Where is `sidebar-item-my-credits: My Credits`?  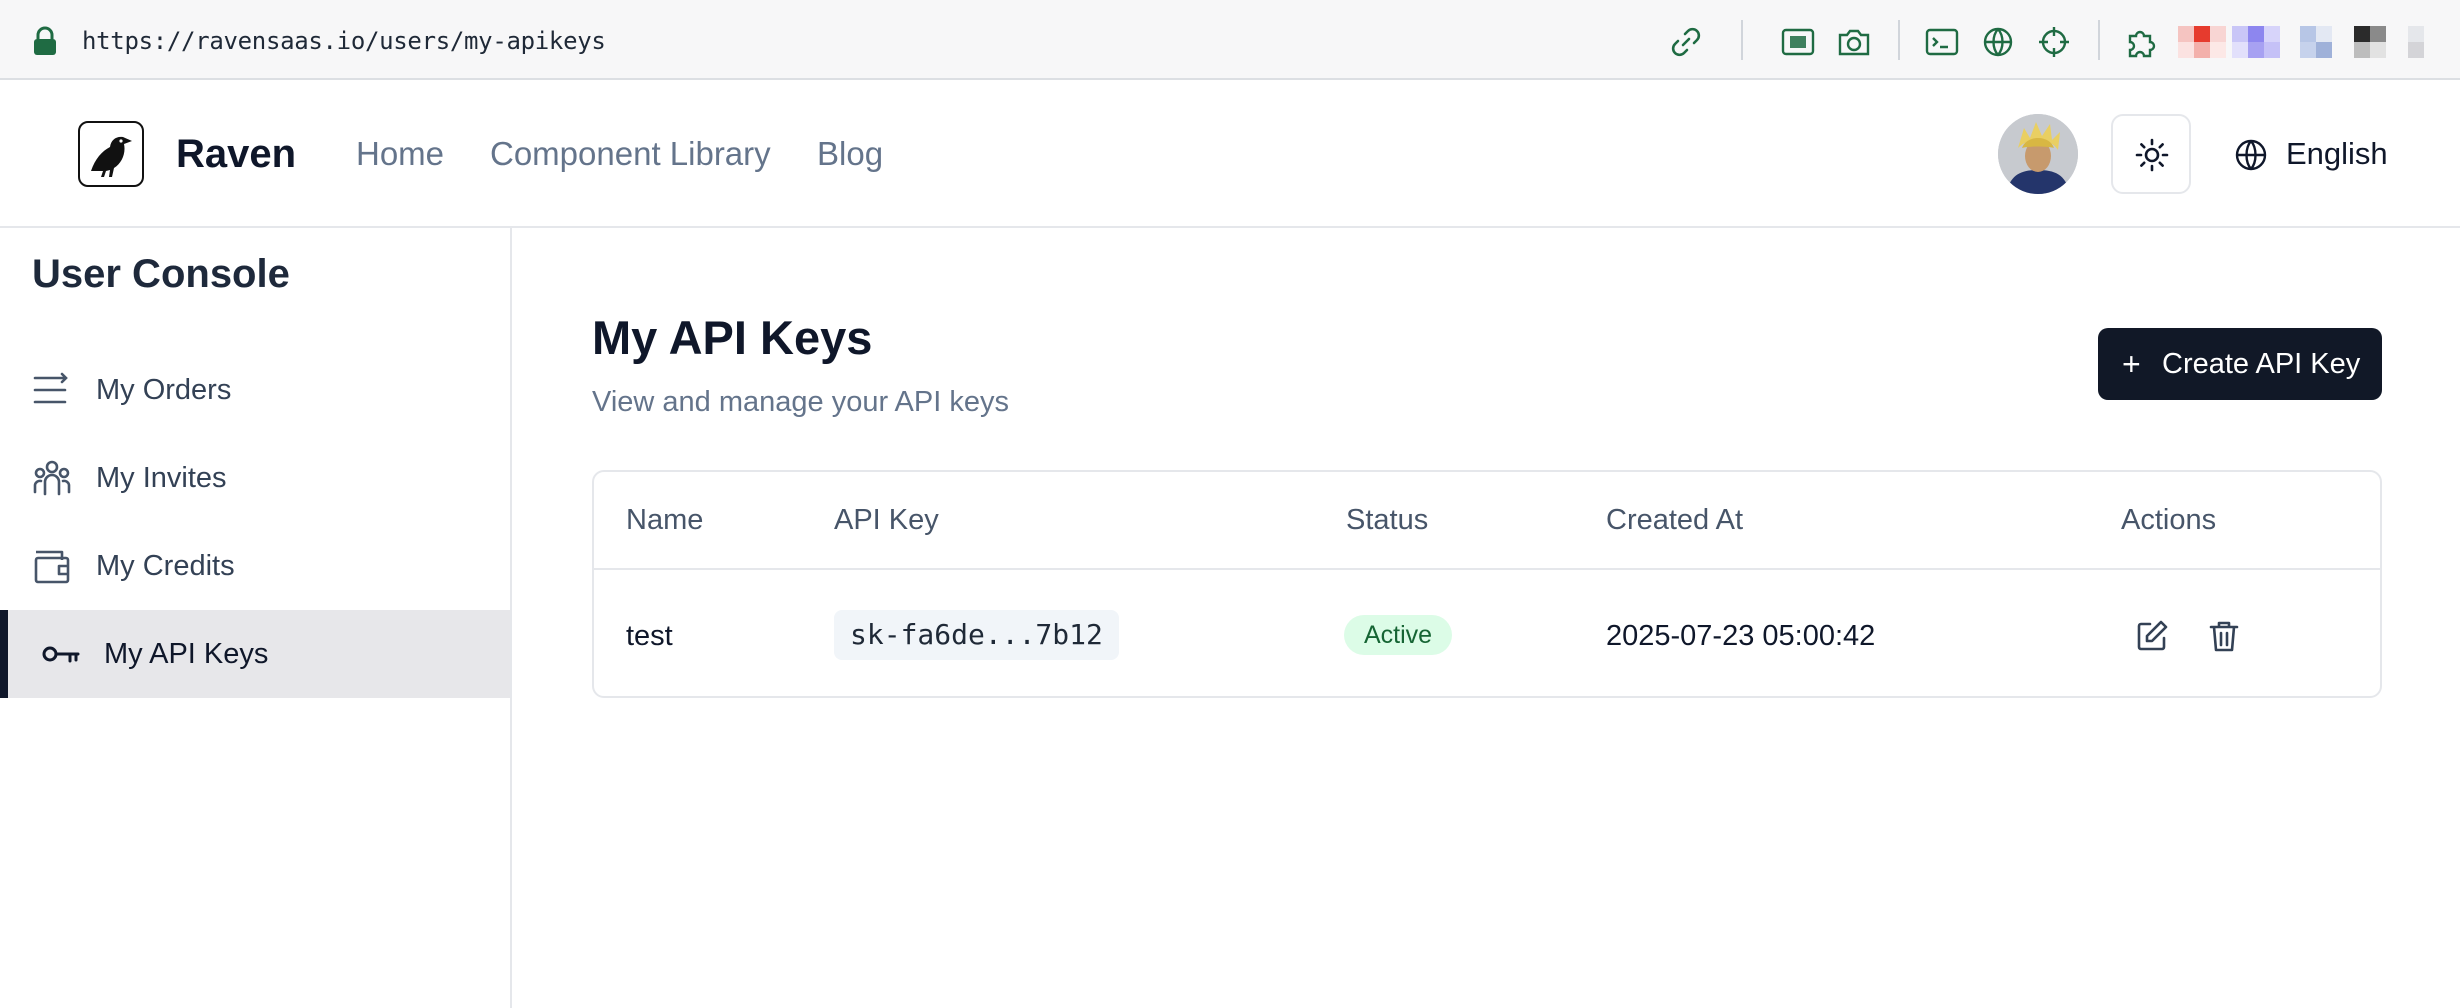
sidebar-item-my-credits: My Credits is located at coordinates (255, 566).